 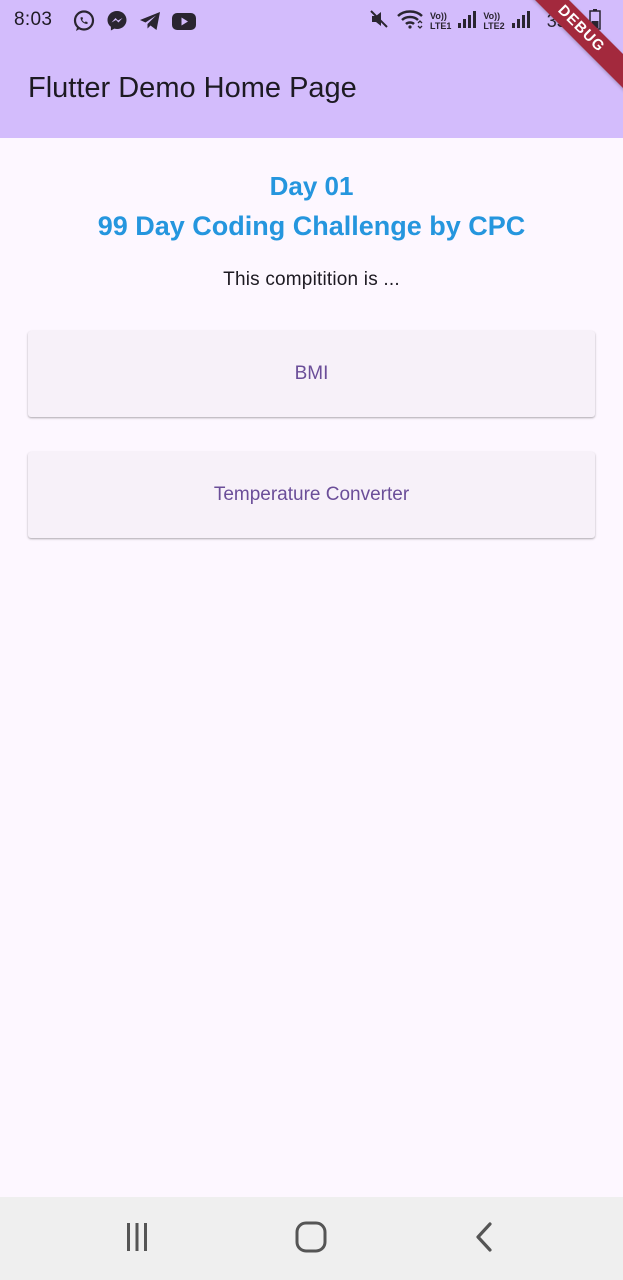 I want to click on back-button, so click(x=485, y=1239).